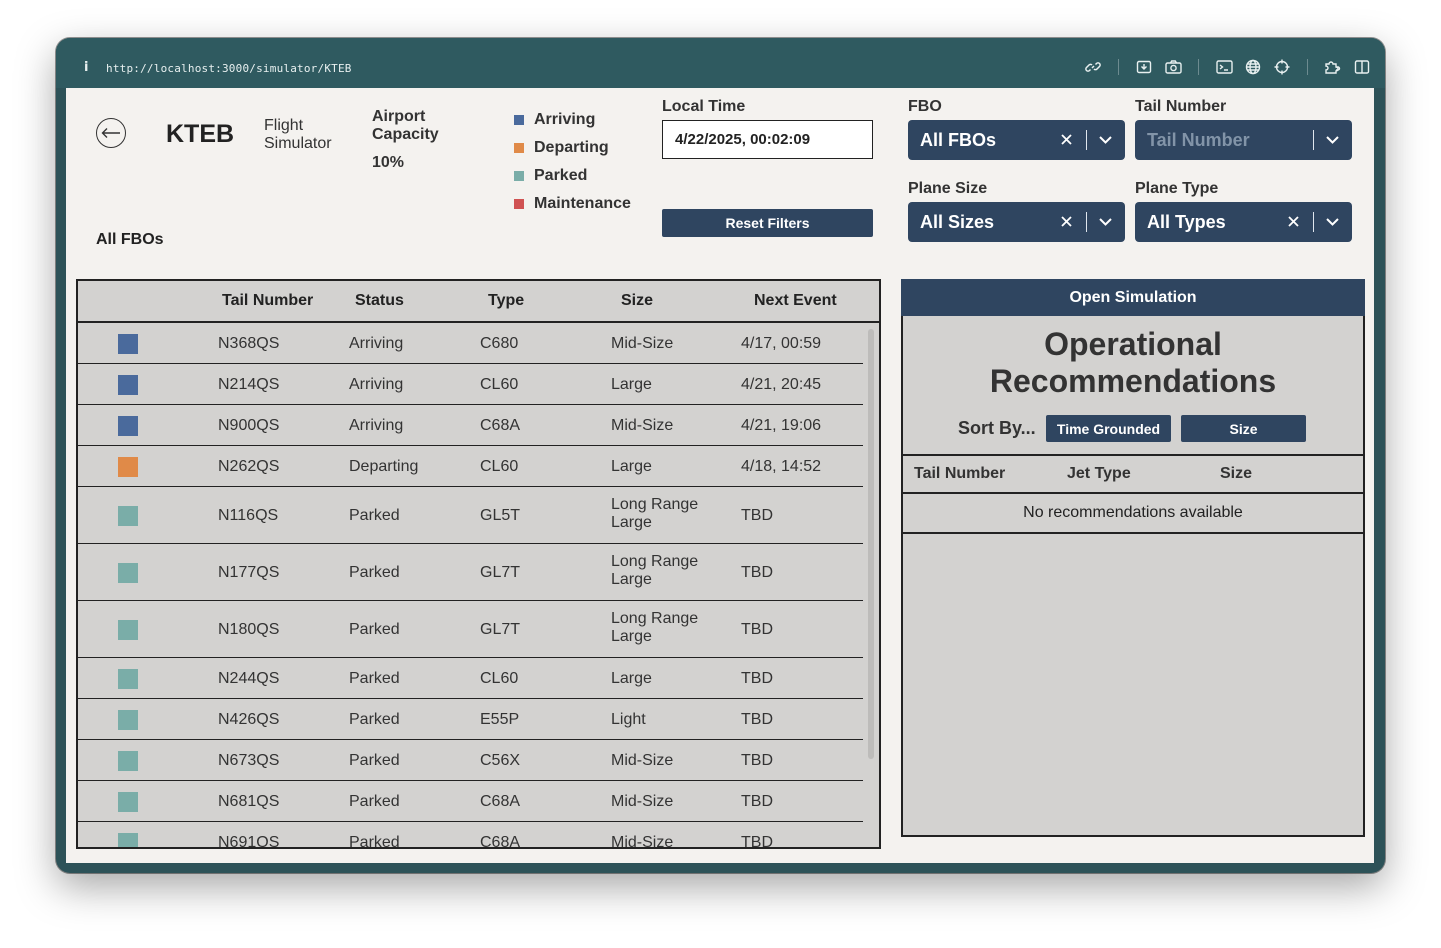  I want to click on sort-size-button: Size, so click(1243, 428).